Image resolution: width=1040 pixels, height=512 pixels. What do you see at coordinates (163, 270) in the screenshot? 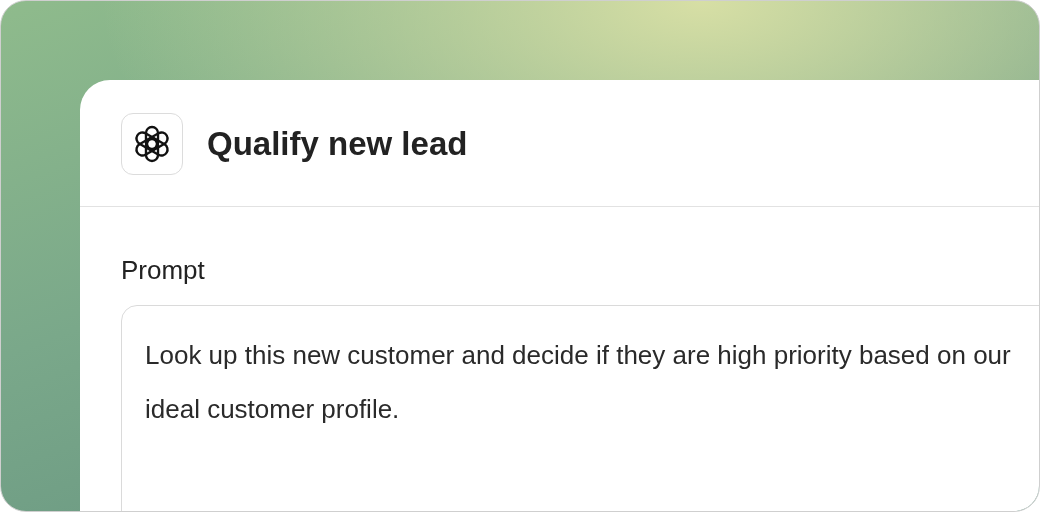
I see `prompt-label: Prompt` at bounding box center [163, 270].